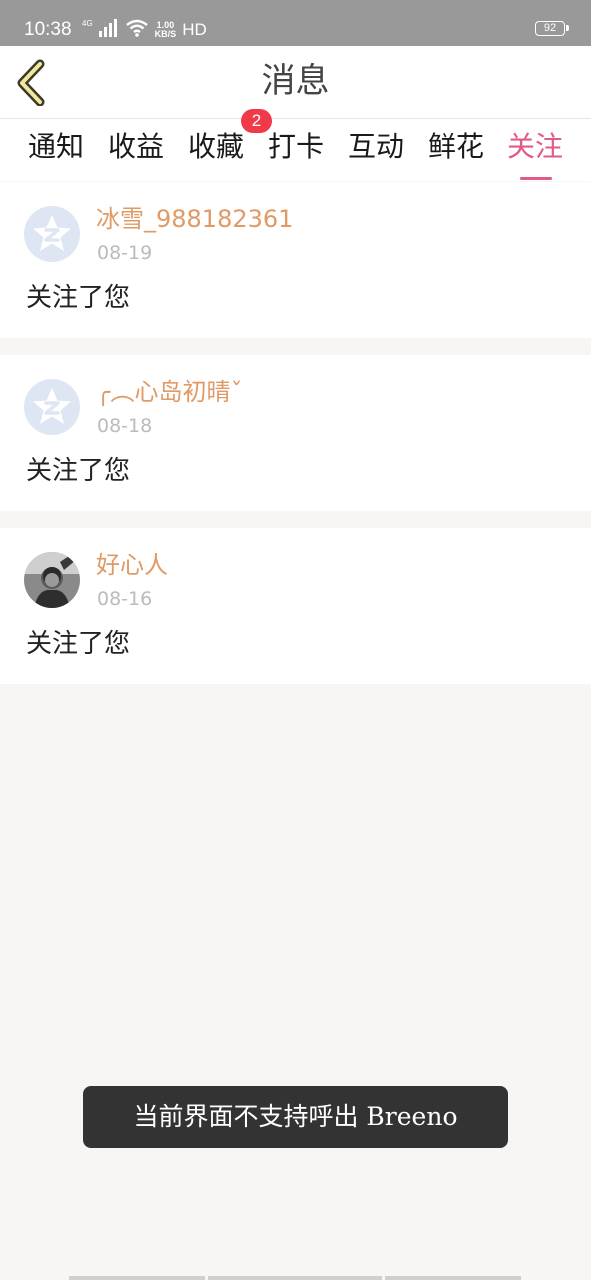 Image resolution: width=591 pixels, height=1280 pixels. I want to click on speed-unit: KB/S, so click(165, 34).